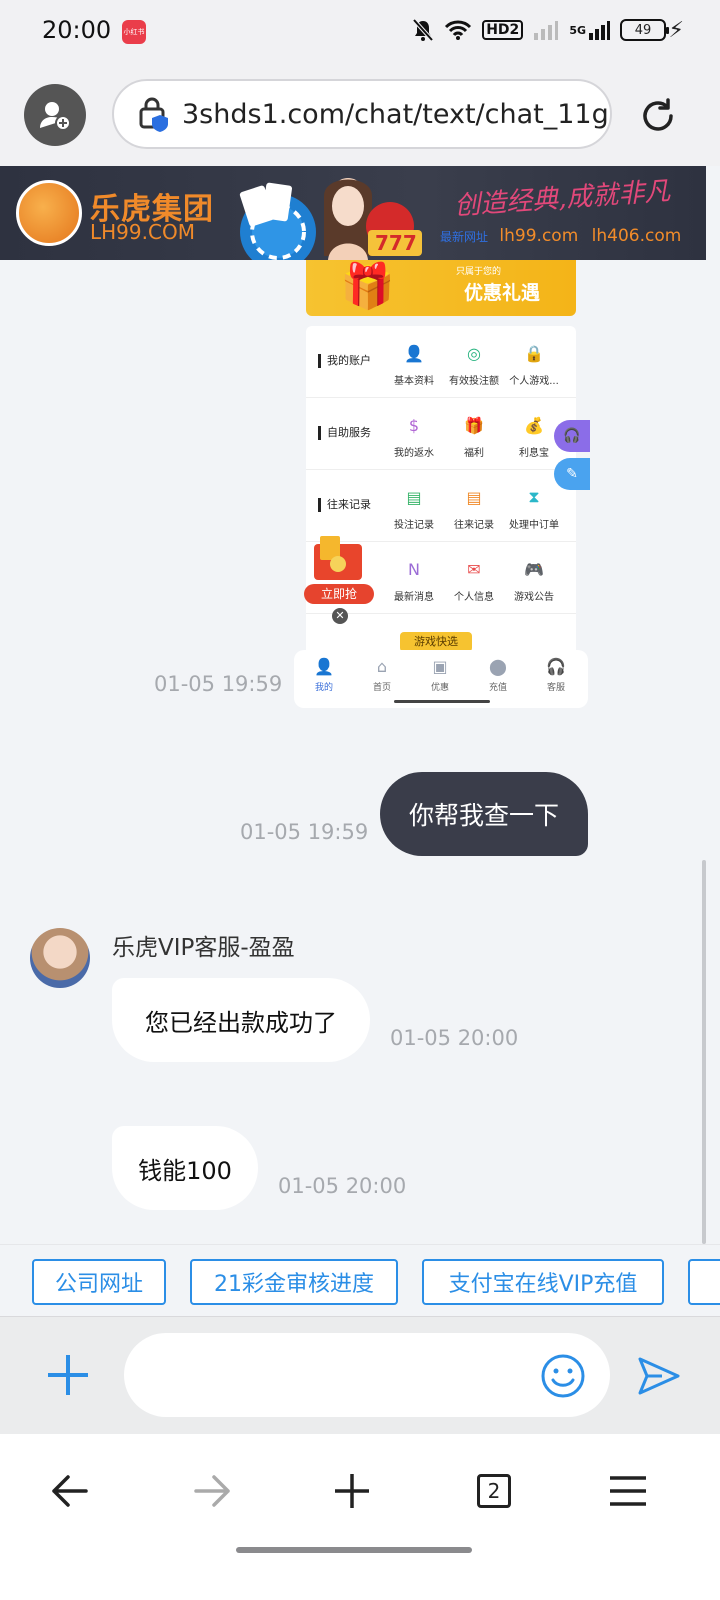 This screenshot has height=1600, width=720. I want to click on battery-icon: 49, so click(644, 30).